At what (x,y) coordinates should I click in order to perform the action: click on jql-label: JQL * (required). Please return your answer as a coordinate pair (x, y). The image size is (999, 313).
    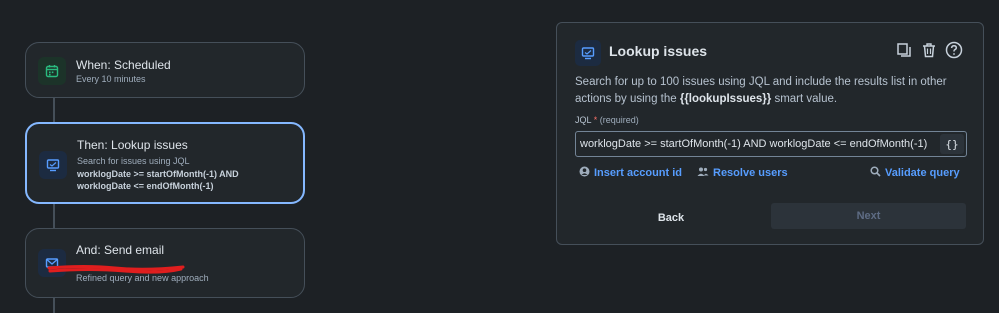
    Looking at the image, I should click on (607, 120).